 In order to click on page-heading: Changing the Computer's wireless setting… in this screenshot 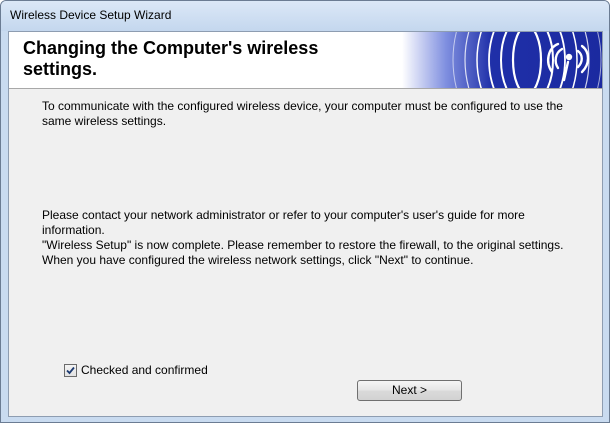, I will do `click(171, 58)`.